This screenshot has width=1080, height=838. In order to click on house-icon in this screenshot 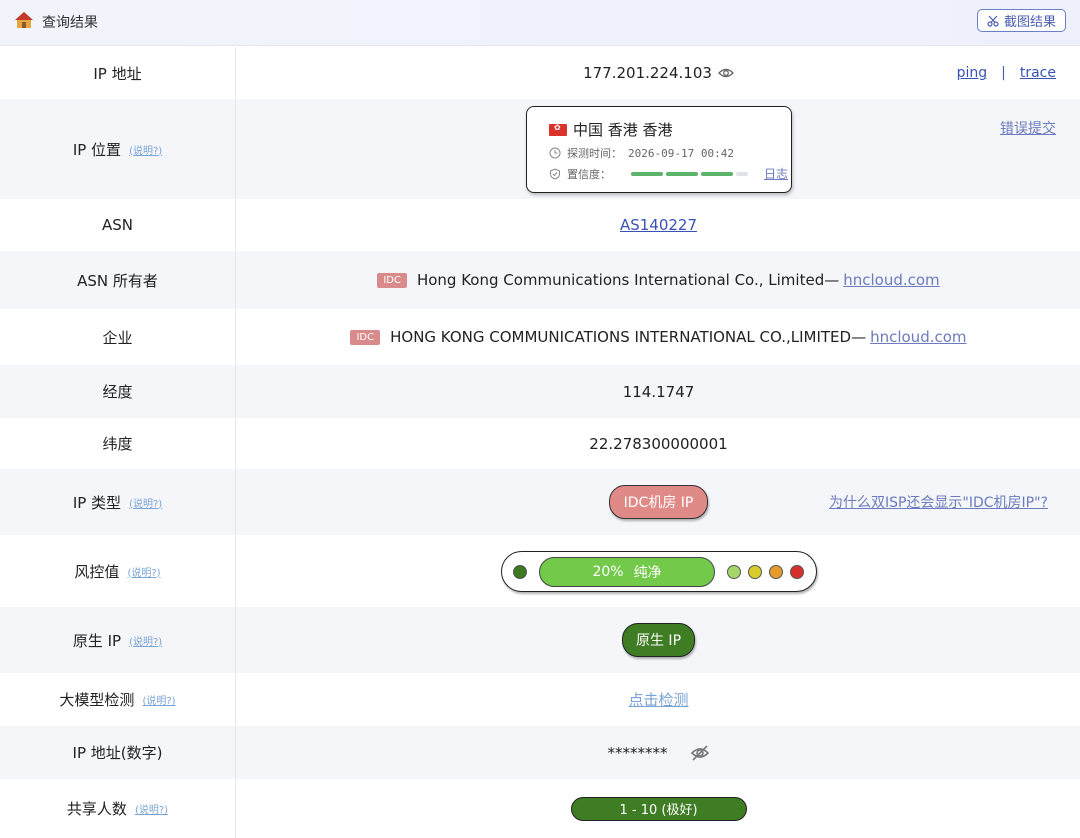, I will do `click(24, 20)`.